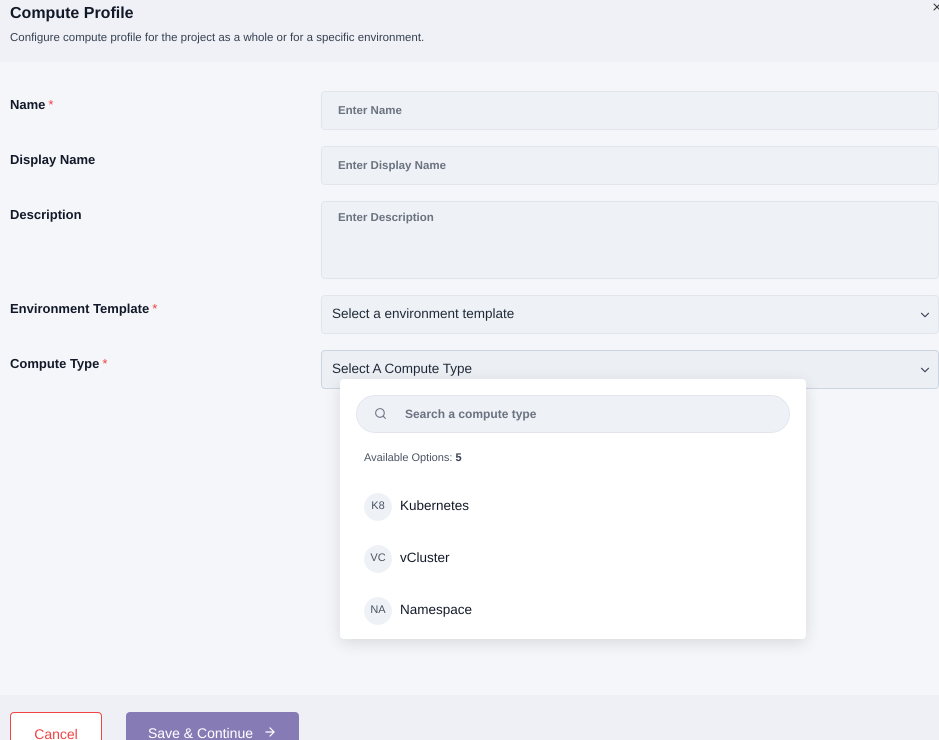 This screenshot has width=939, height=740. What do you see at coordinates (577, 506) in the screenshot?
I see `dropdown-option: K8 Kubernetes` at bounding box center [577, 506].